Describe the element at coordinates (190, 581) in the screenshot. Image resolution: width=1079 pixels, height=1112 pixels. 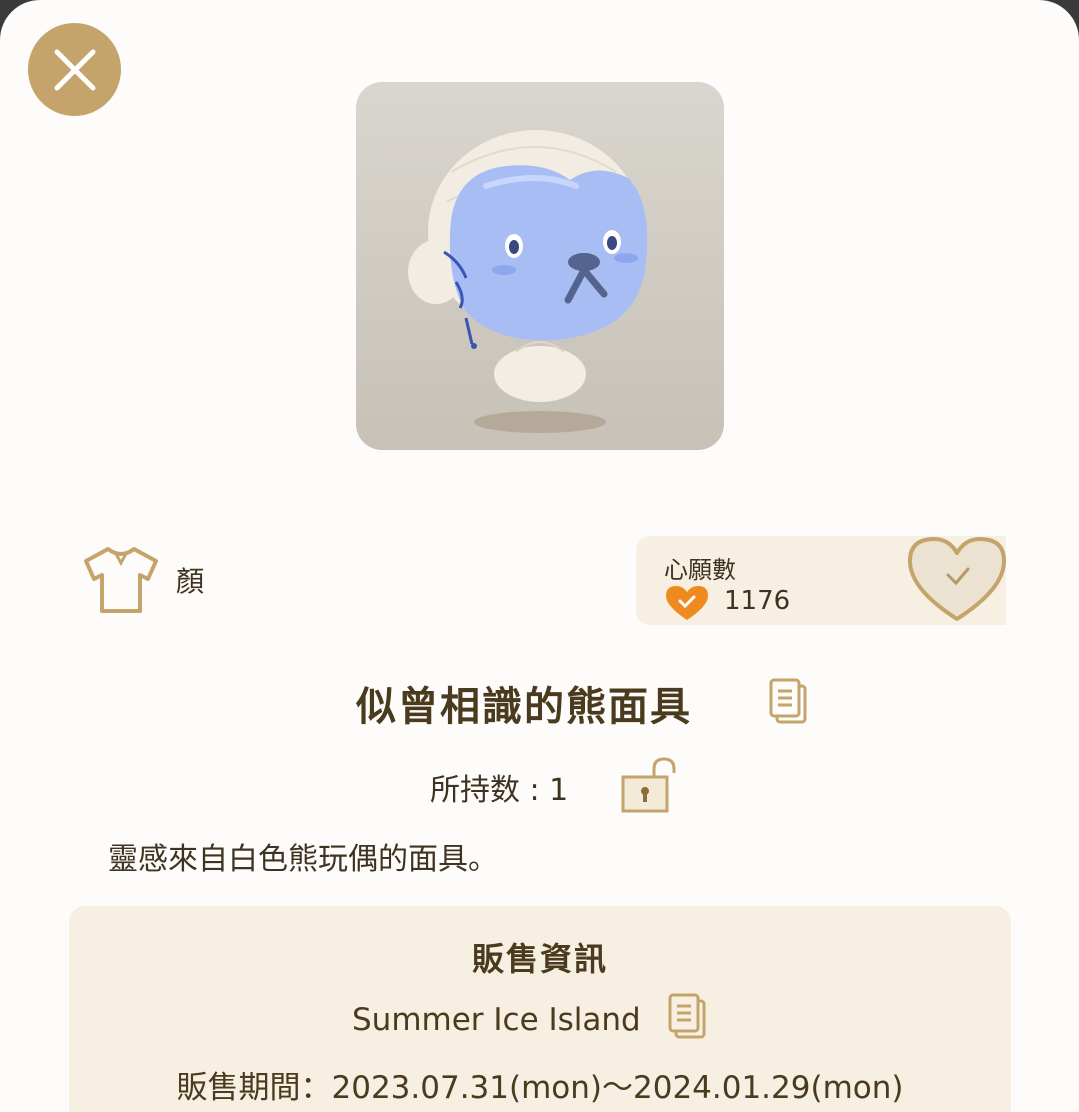
I see `category-label: 顏` at that location.